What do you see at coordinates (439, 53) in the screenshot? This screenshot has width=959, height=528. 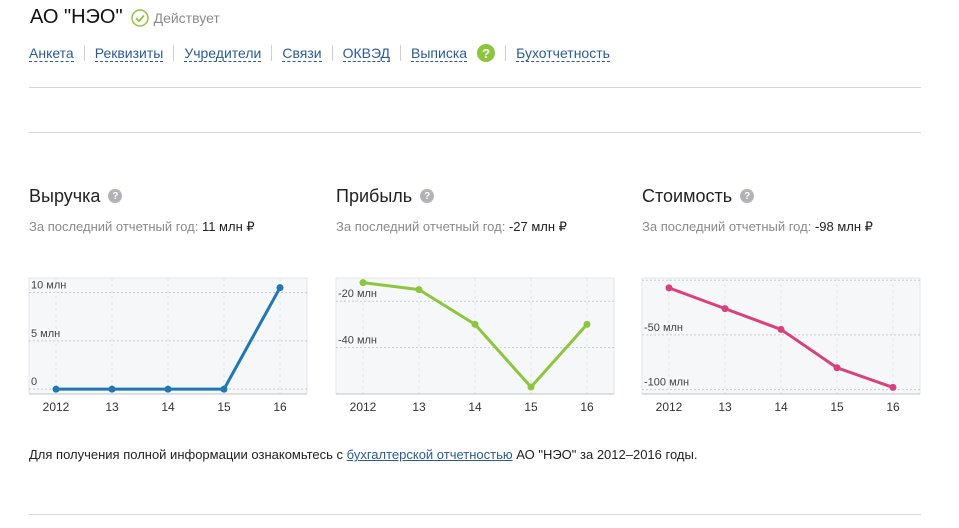 I see `nav-tab-vypiska: Выписка` at bounding box center [439, 53].